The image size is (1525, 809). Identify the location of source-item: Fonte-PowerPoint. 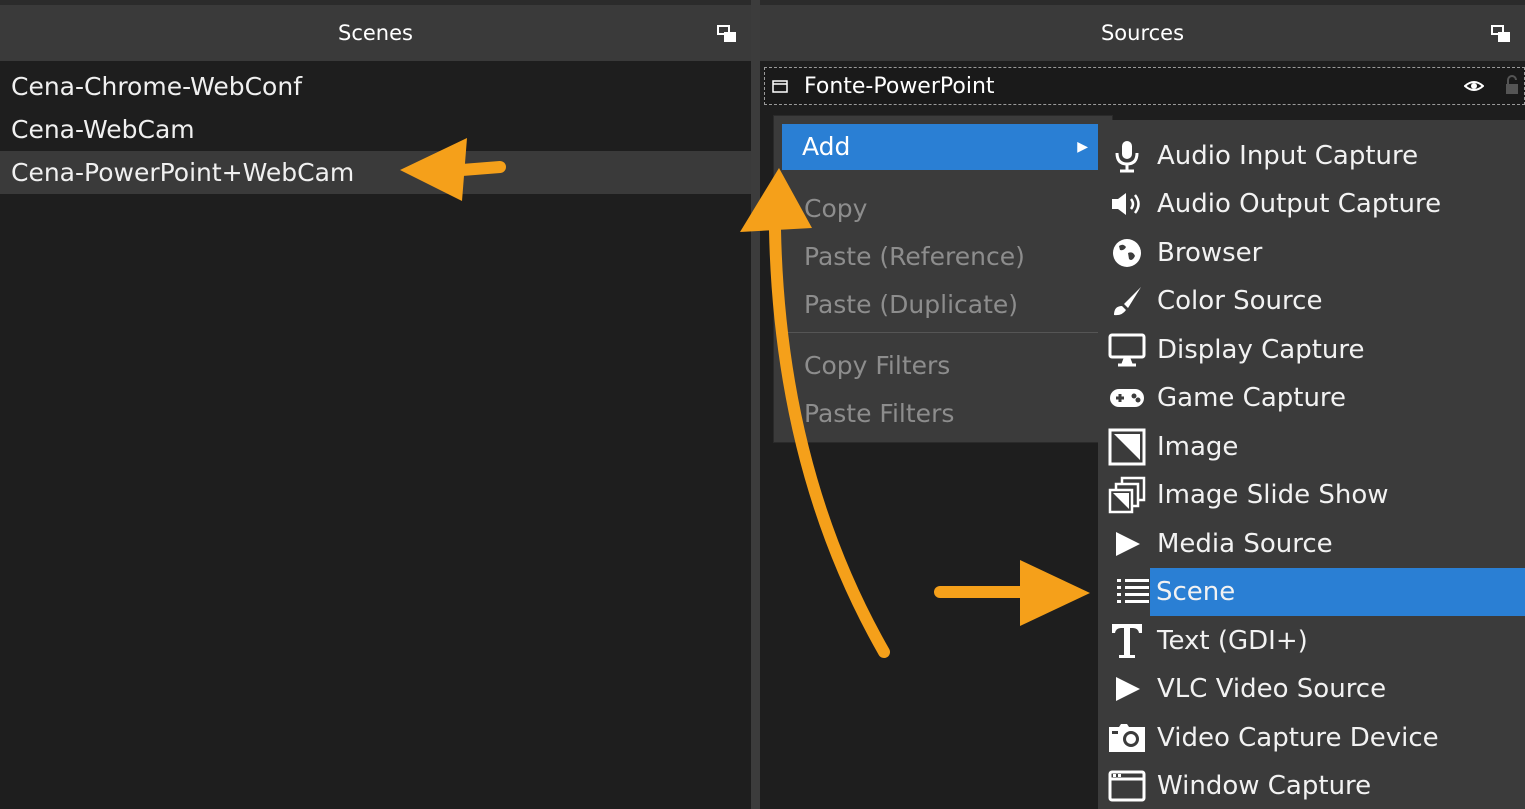
(1144, 86).